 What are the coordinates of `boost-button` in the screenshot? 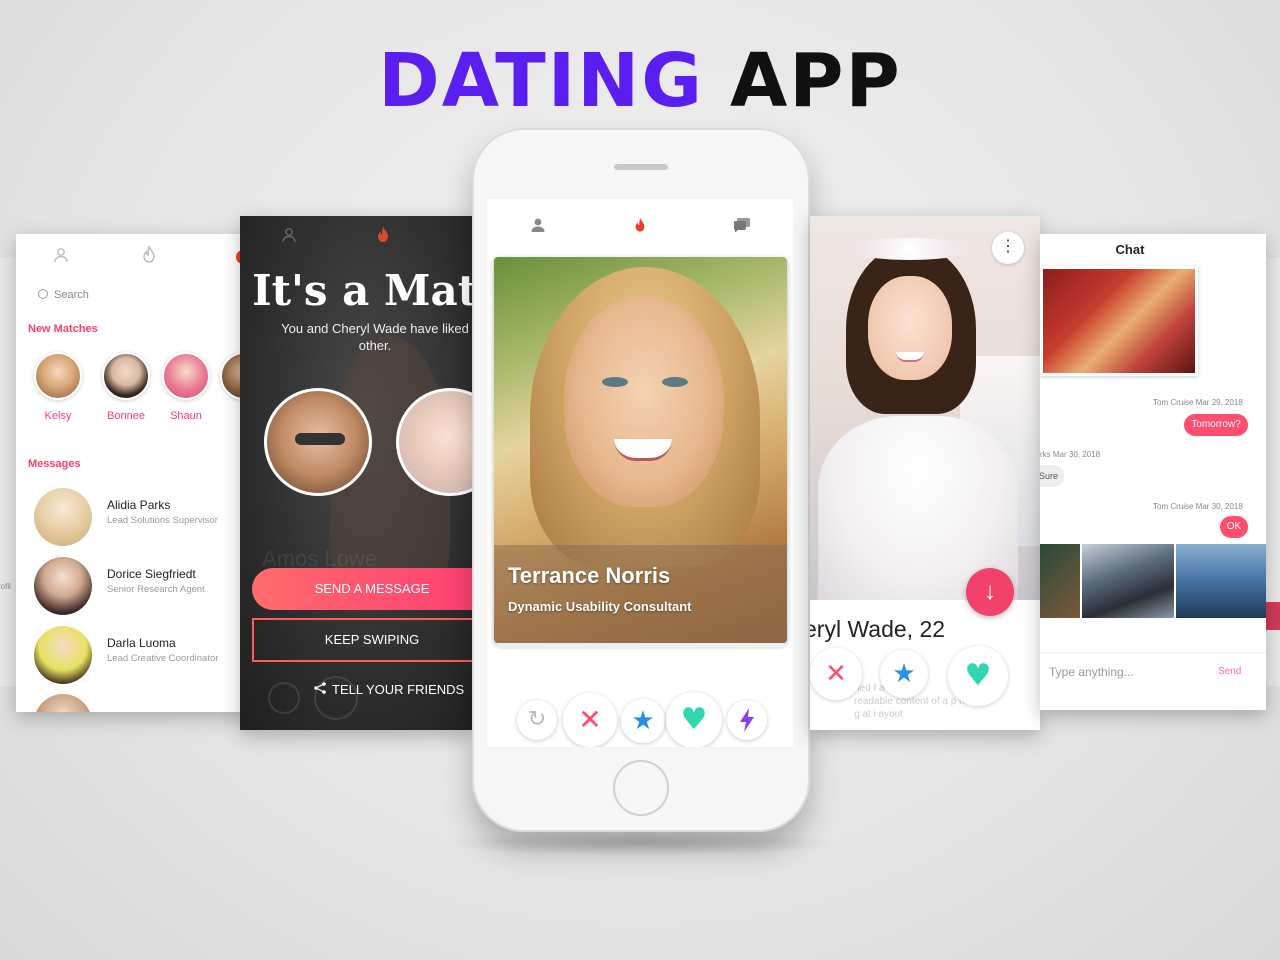 It's located at (747, 720).